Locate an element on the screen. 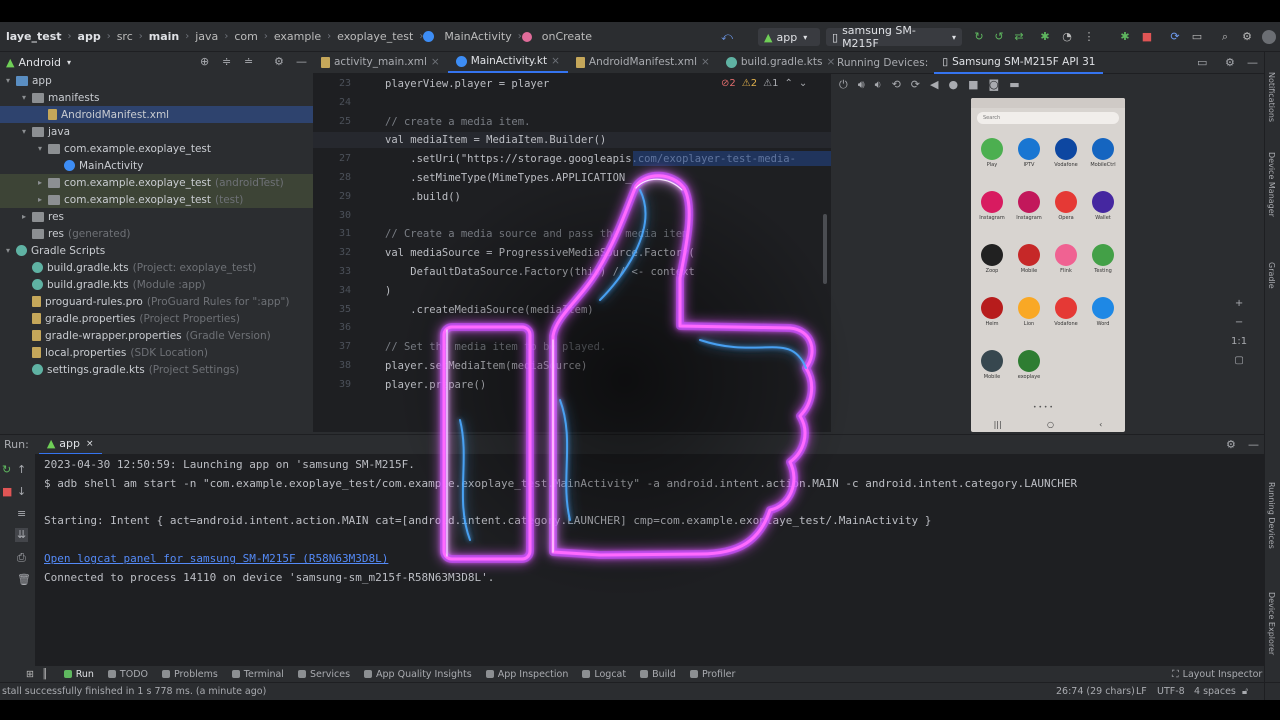 This screenshot has width=1280, height=720. tool-window-problems: Problems is located at coordinates (190, 674).